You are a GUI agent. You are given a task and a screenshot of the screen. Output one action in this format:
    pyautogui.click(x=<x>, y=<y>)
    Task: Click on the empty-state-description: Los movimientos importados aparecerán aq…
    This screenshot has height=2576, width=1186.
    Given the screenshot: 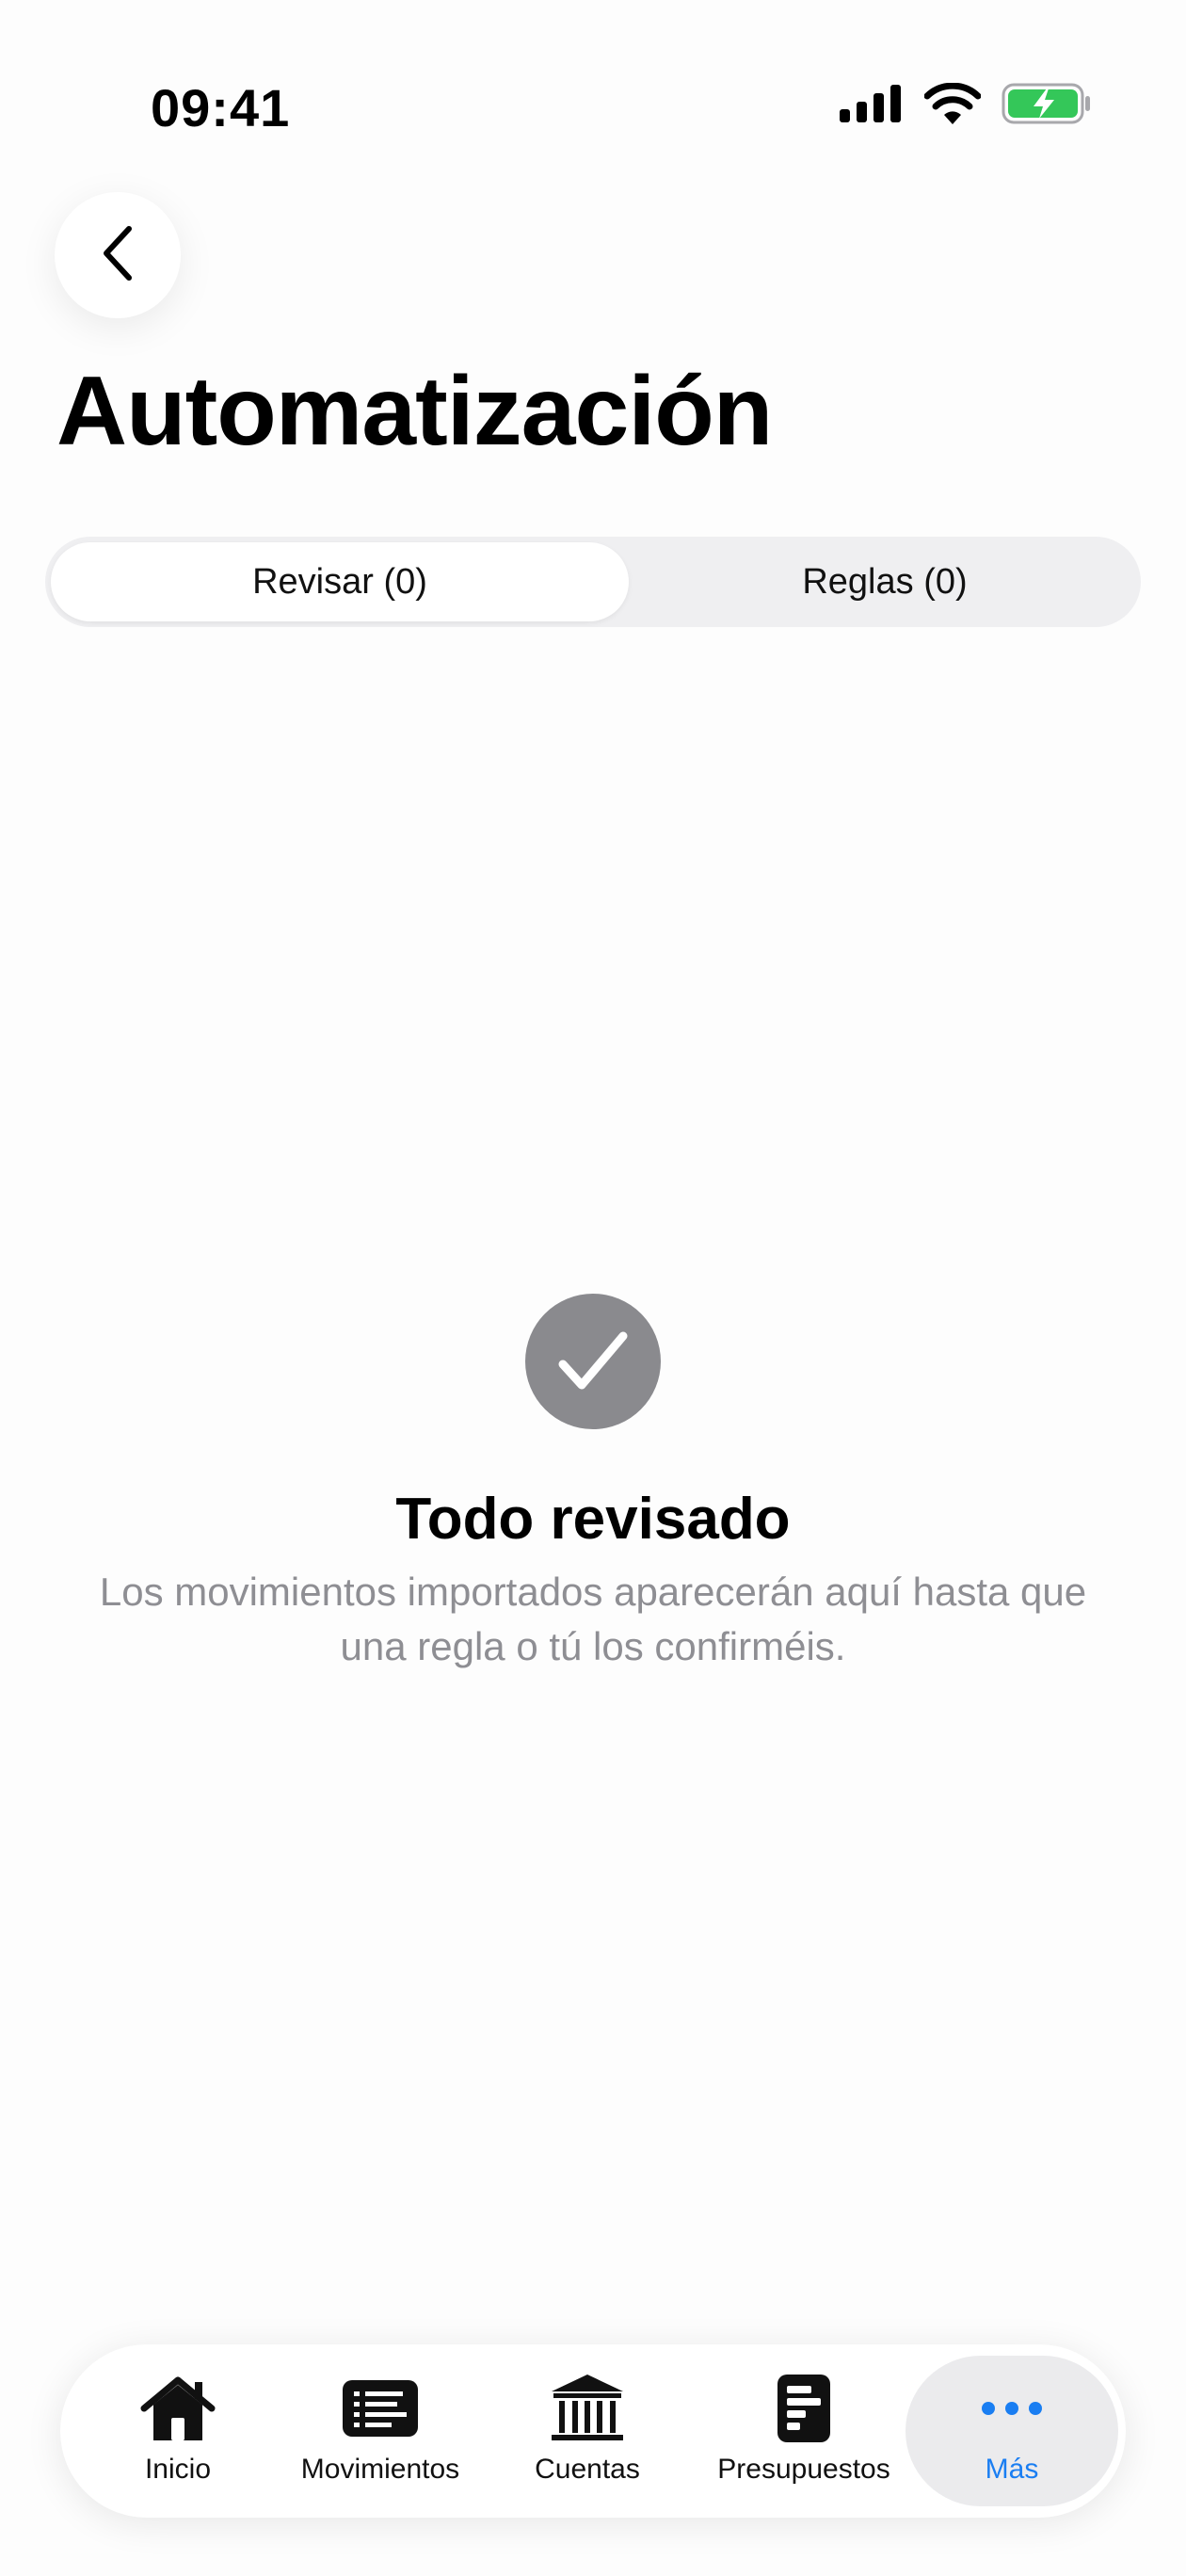 What is the action you would take?
    pyautogui.click(x=593, y=1619)
    